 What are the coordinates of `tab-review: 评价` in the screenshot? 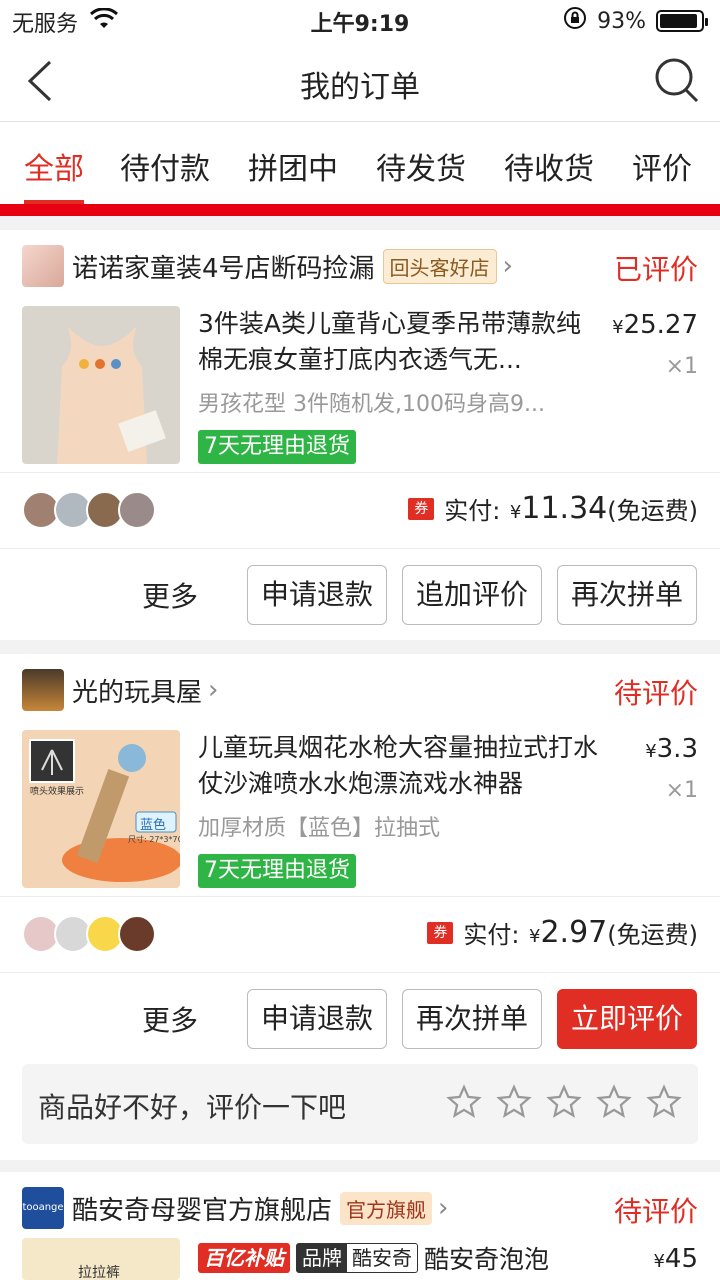 It's located at (662, 163).